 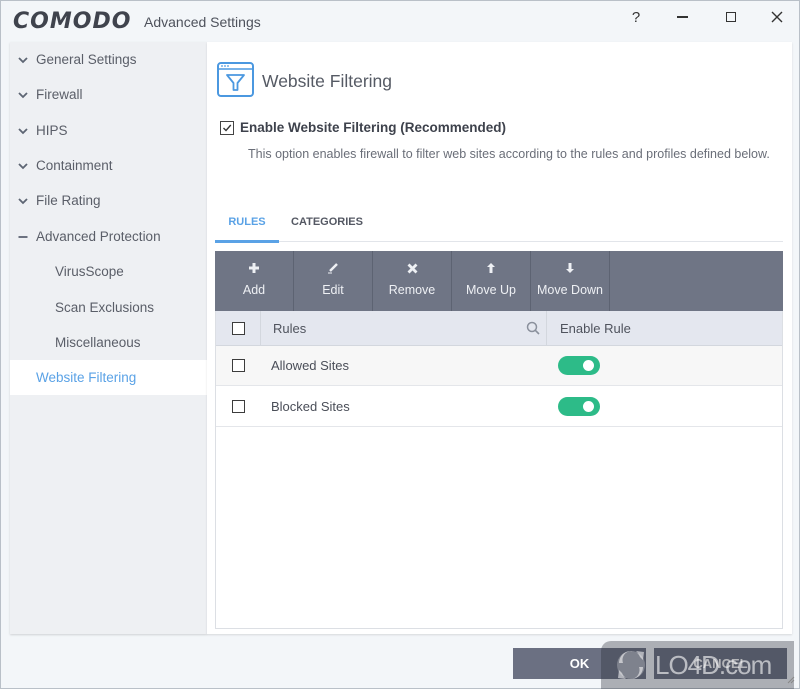 I want to click on sidebar-item-label: HIPS, so click(x=52, y=130).